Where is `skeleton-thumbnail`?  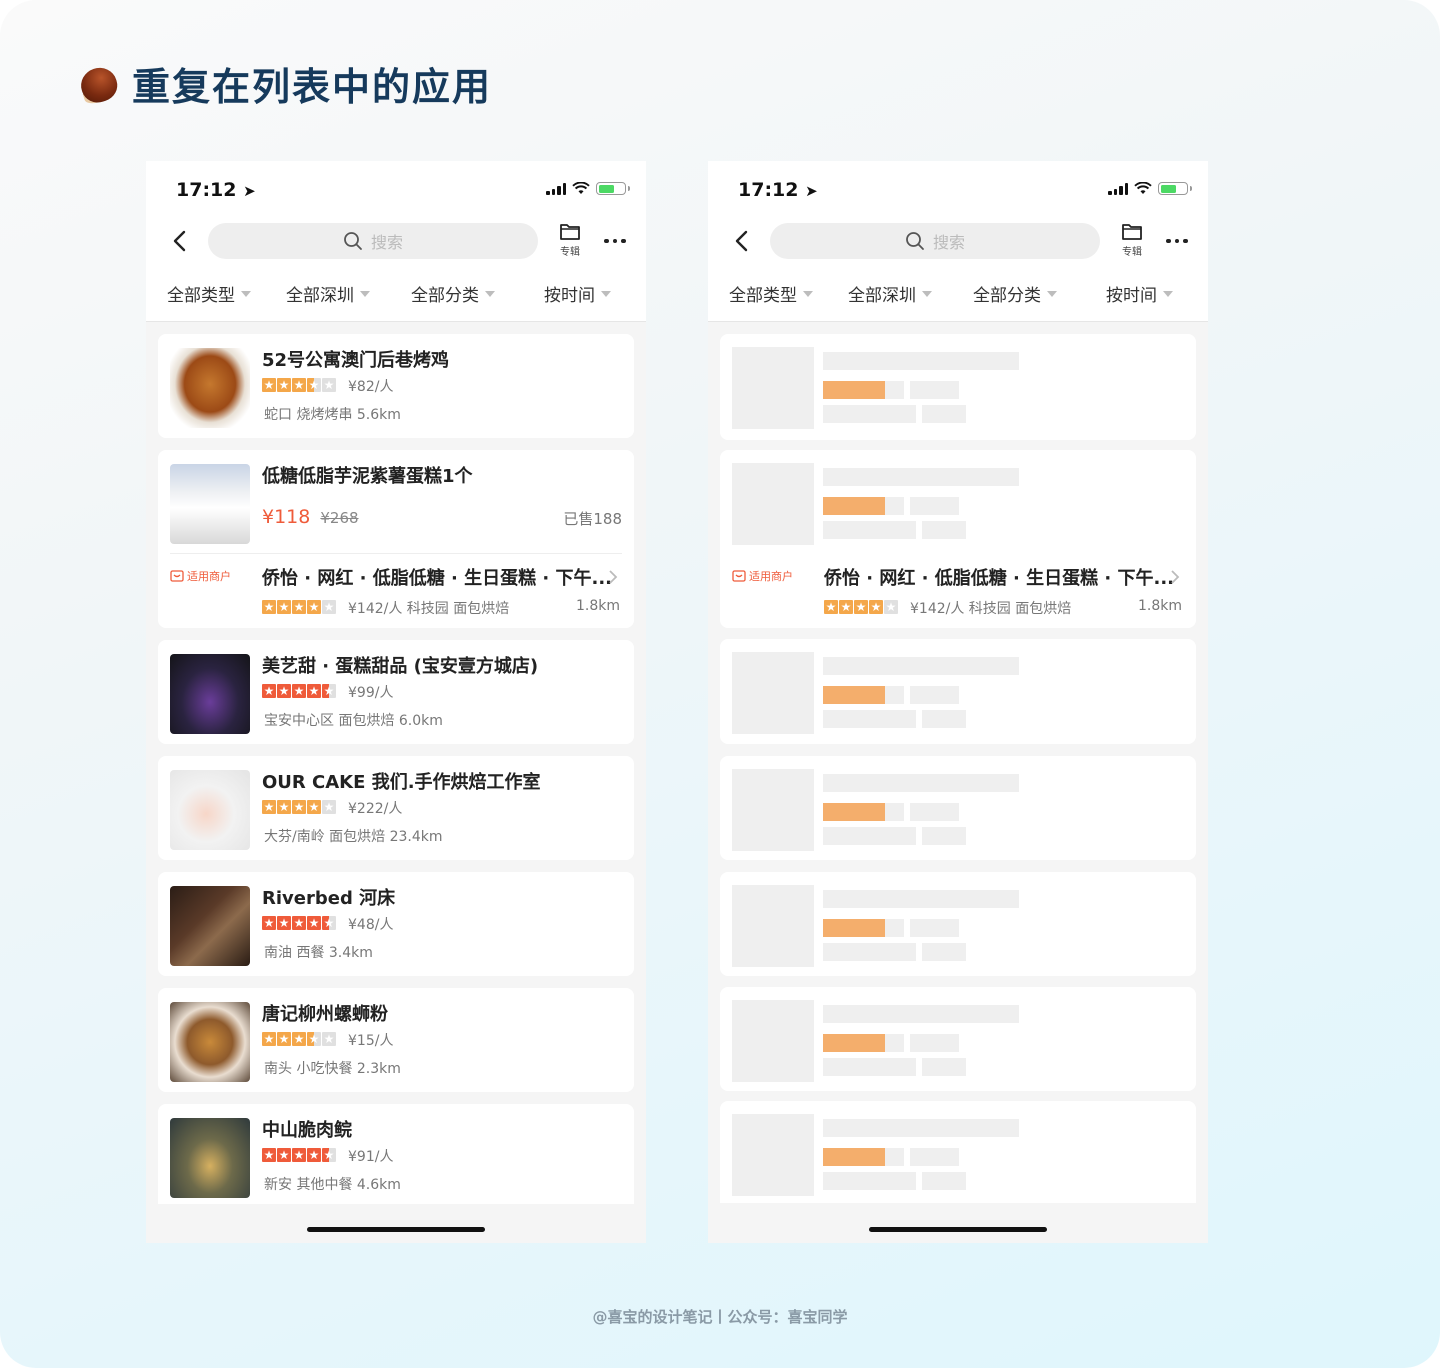 skeleton-thumbnail is located at coordinates (773, 693).